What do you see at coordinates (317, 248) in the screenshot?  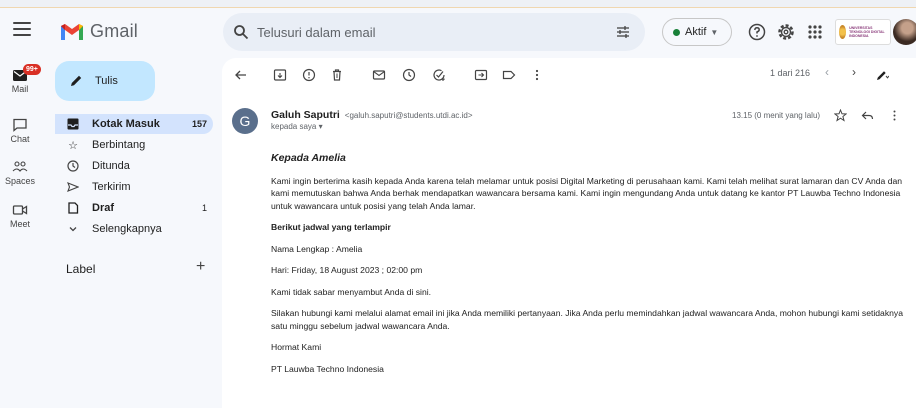 I see `full-name-line: Nama Lengkap : Amelia` at bounding box center [317, 248].